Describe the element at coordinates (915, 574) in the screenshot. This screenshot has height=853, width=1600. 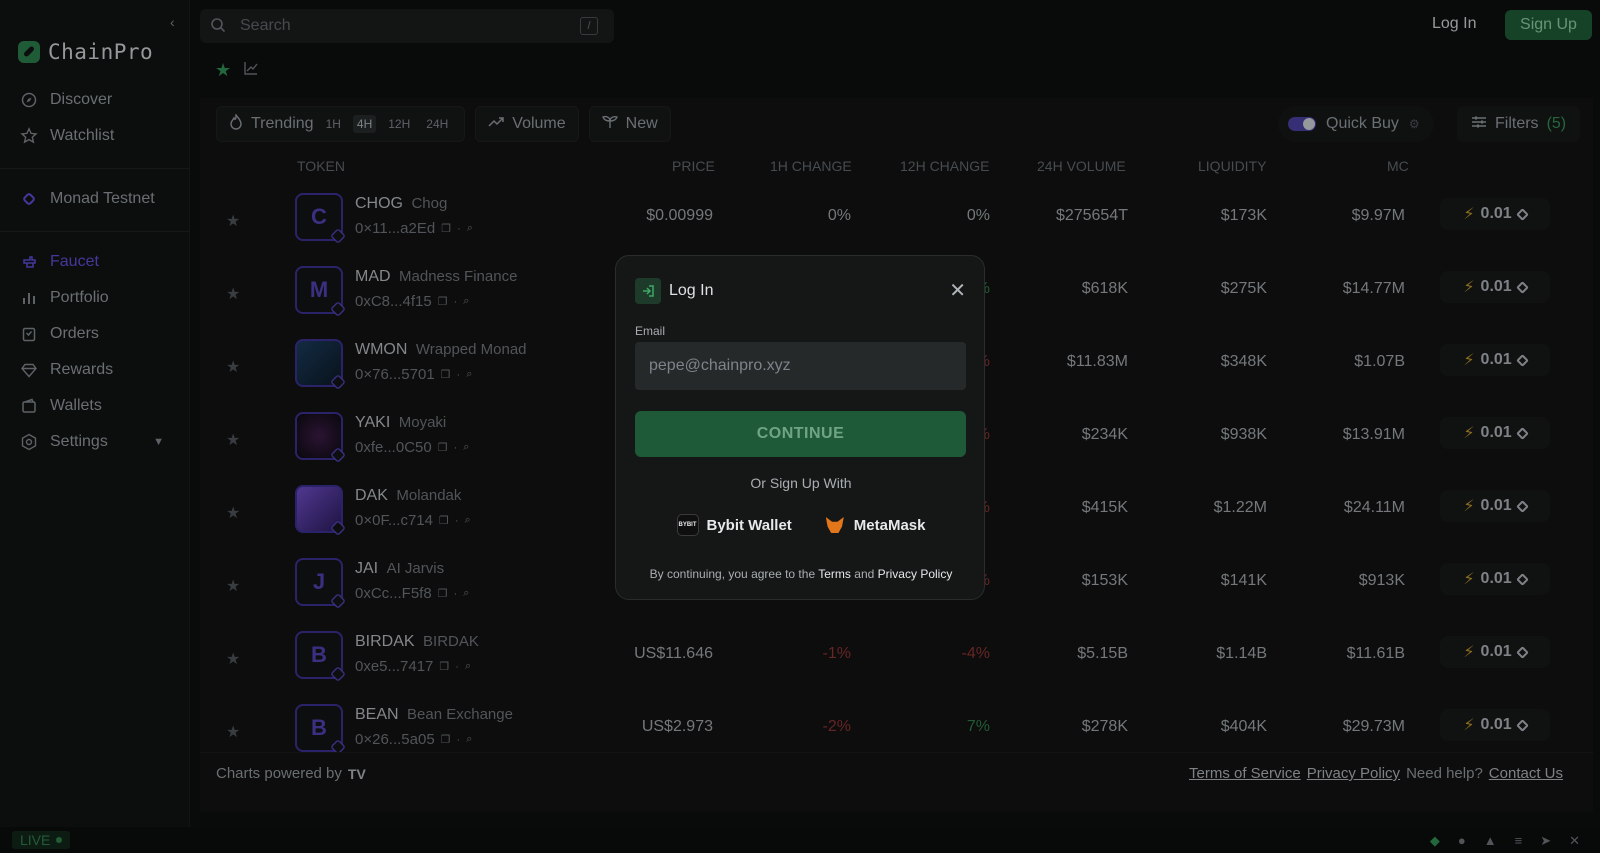
I see `modal-privacy-link: Privacy Policy` at that location.